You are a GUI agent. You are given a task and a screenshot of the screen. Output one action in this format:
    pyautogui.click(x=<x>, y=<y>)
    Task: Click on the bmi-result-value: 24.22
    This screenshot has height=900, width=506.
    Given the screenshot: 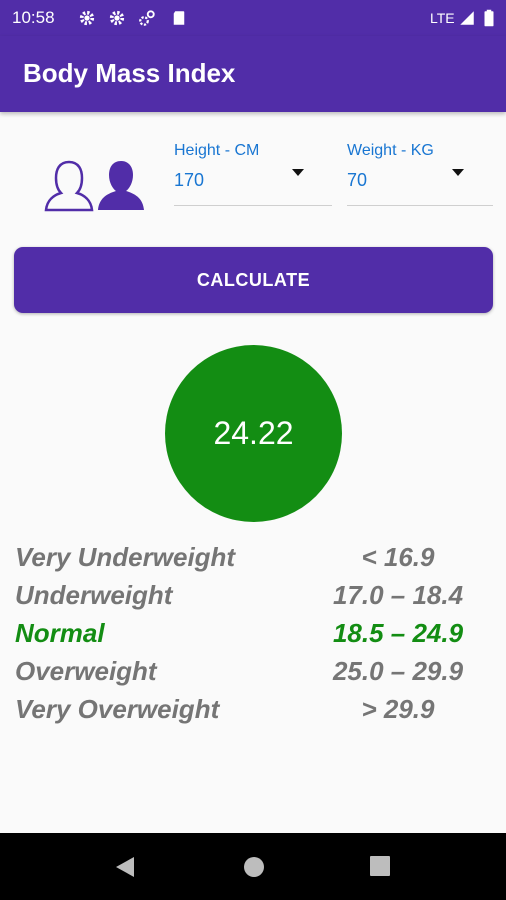 What is the action you would take?
    pyautogui.click(x=253, y=433)
    